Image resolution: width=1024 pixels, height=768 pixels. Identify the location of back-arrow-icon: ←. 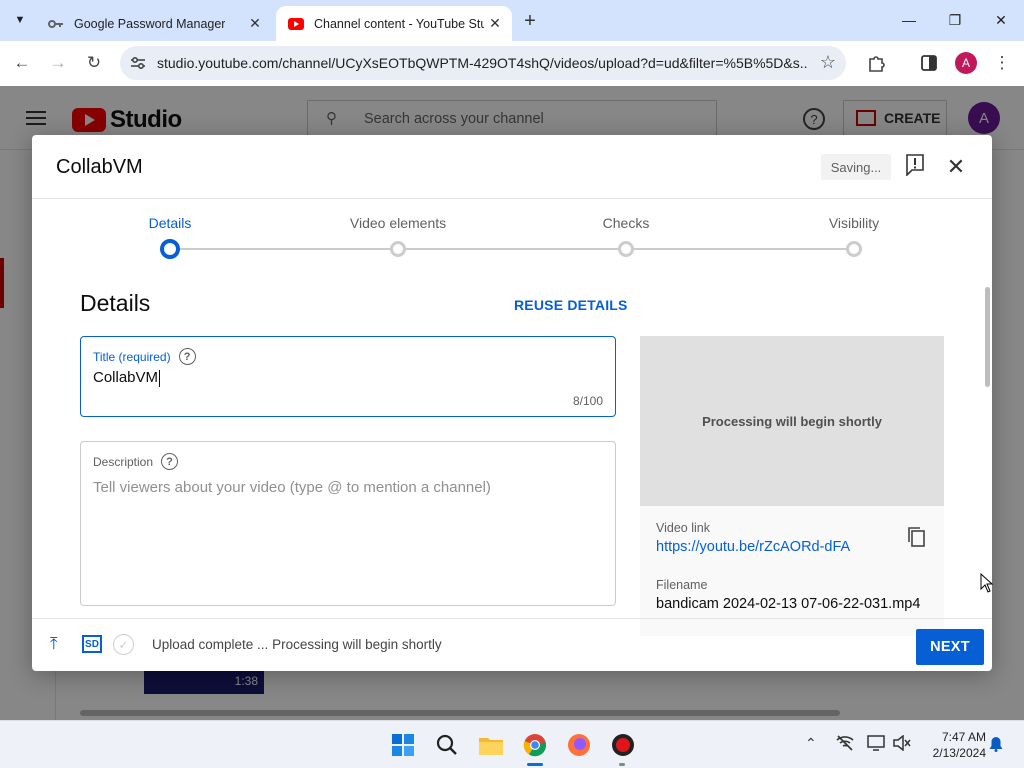
(22, 63).